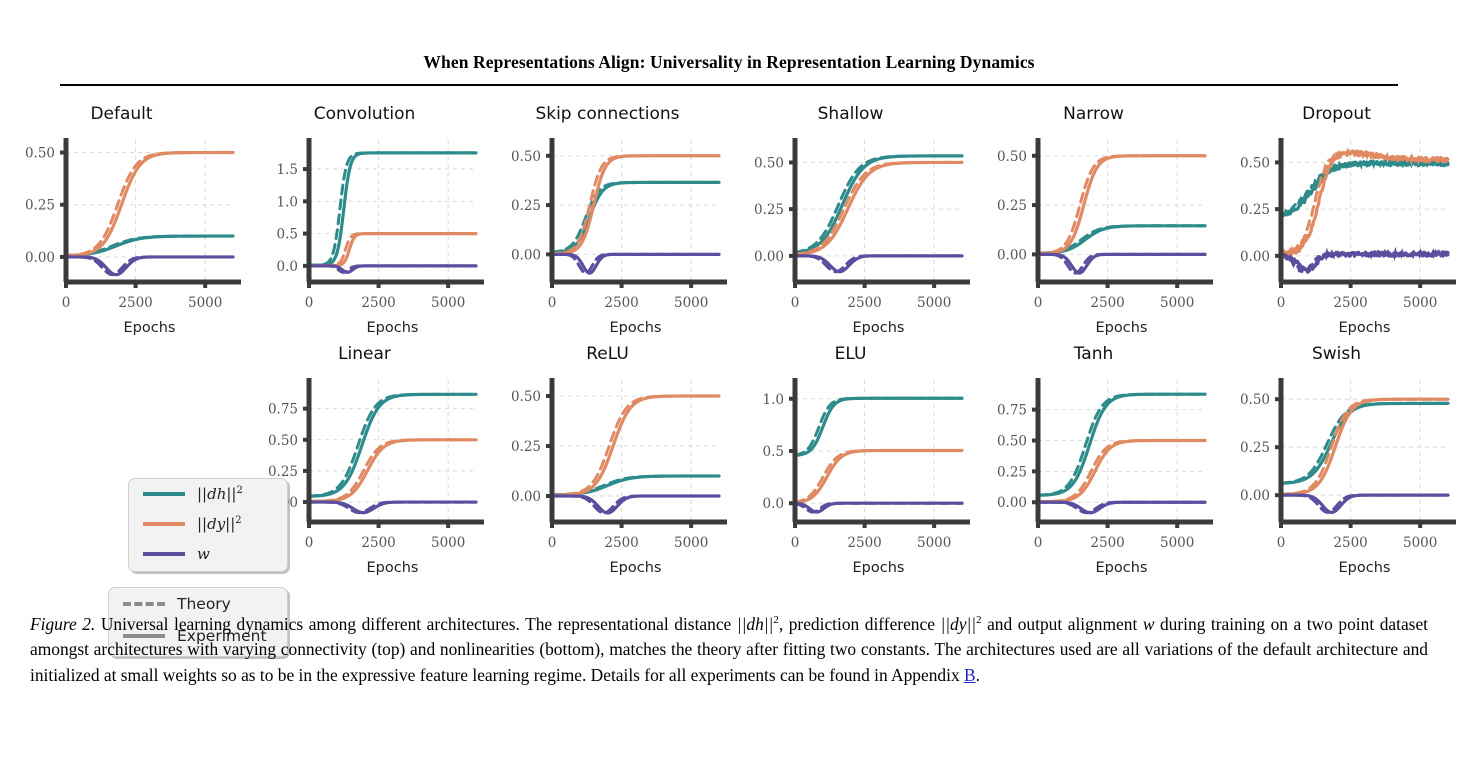 The height and width of the screenshot is (768, 1458). I want to click on series-legend: ||dh||2 ||dy||2 w, so click(208, 525).